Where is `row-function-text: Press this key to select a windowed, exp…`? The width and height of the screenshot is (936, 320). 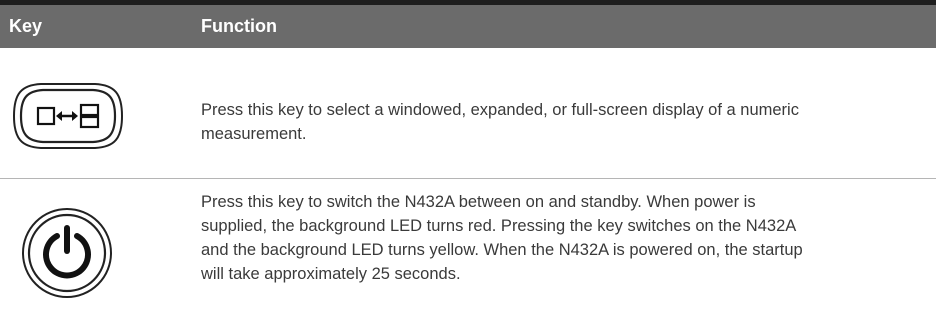 row-function-text: Press this key to select a windowed, exp… is located at coordinates (500, 122).